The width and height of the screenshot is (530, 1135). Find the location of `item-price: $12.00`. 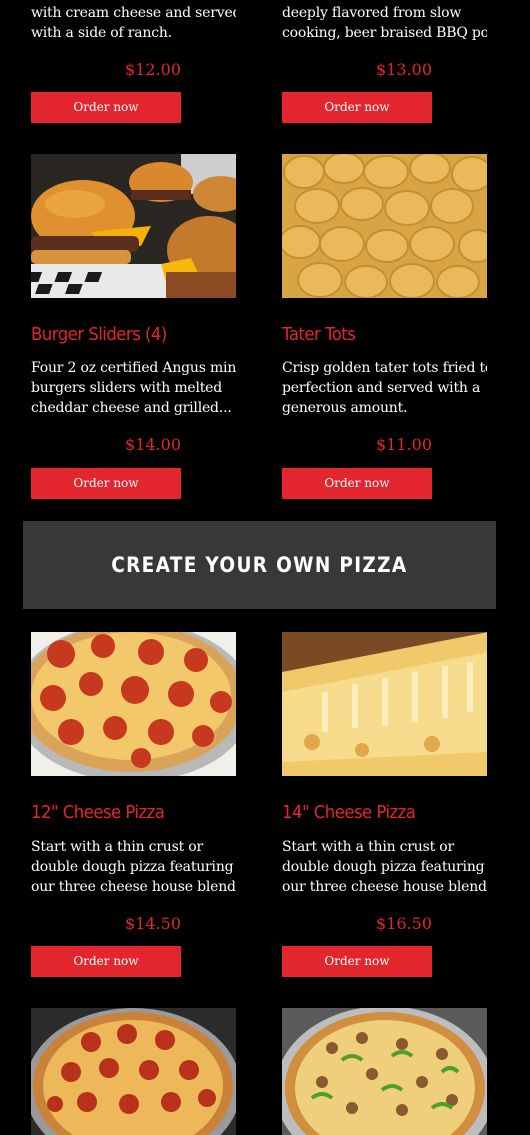

item-price: $12.00 is located at coordinates (153, 69).